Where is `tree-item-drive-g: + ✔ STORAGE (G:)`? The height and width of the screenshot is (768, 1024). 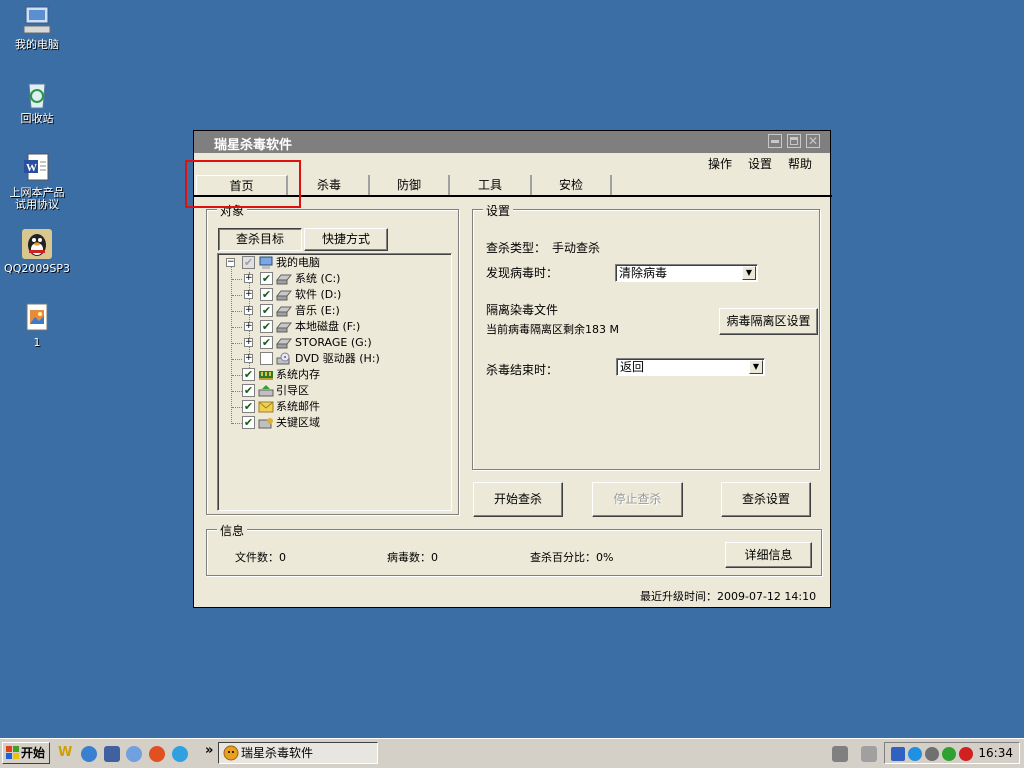
tree-item-drive-g: + ✔ STORAGE (G:) is located at coordinates (333, 343).